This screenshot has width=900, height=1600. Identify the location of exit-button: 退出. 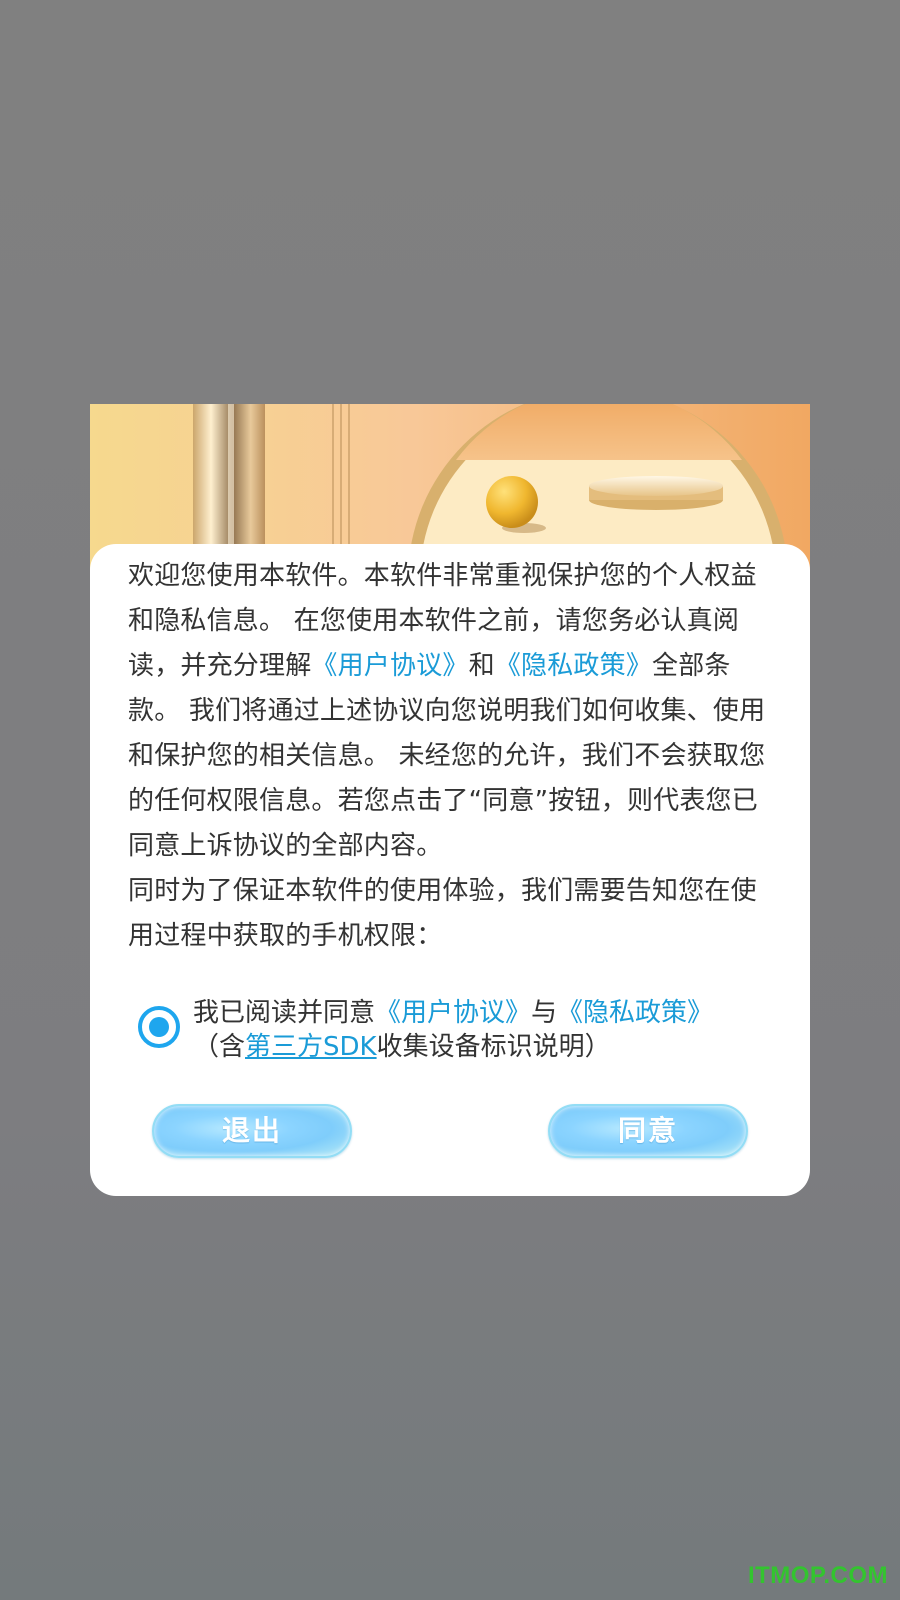
(252, 1131).